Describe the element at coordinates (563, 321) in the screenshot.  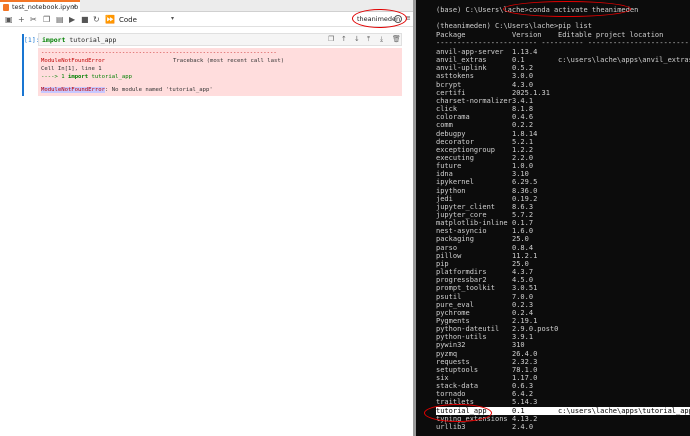
I see `pip-package-row: Pygments 2.19.1` at that location.